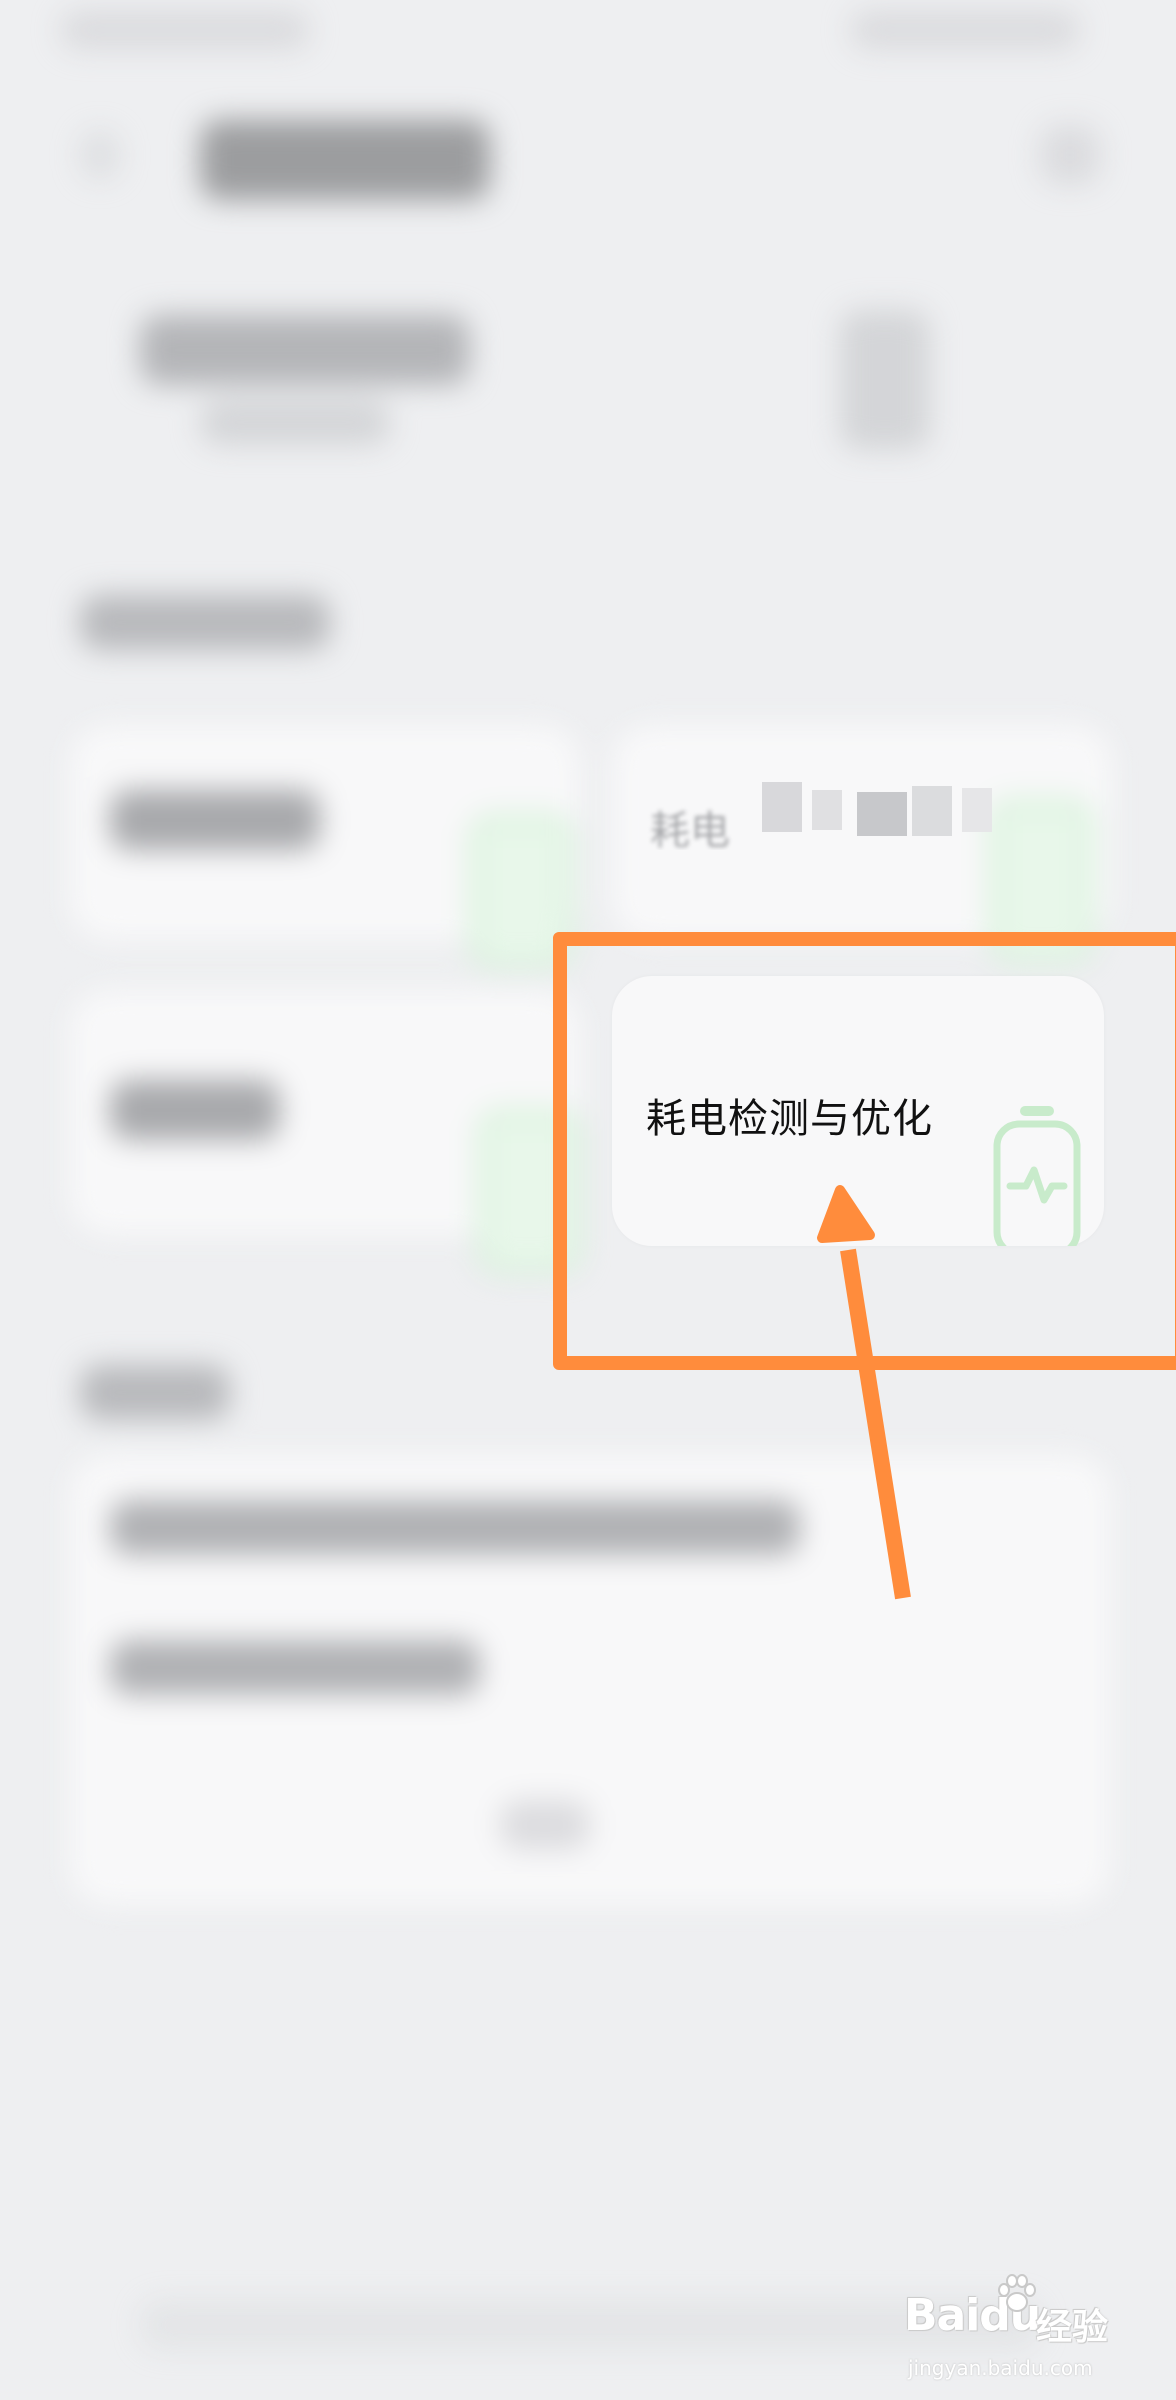 The width and height of the screenshot is (1176, 2400). I want to click on annotation-highlight-box, so click(864, 1151).